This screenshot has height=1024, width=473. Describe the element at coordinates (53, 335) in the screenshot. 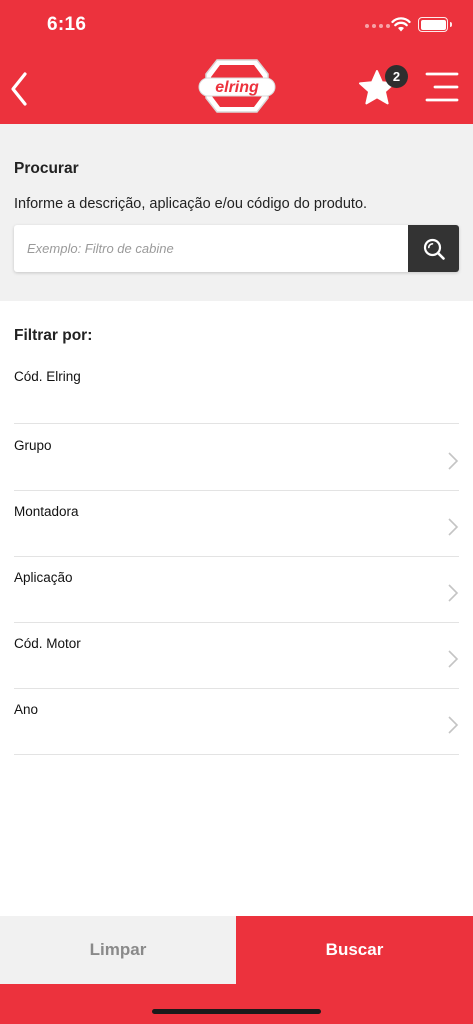

I see `filter-title: Filtrar por:` at that location.